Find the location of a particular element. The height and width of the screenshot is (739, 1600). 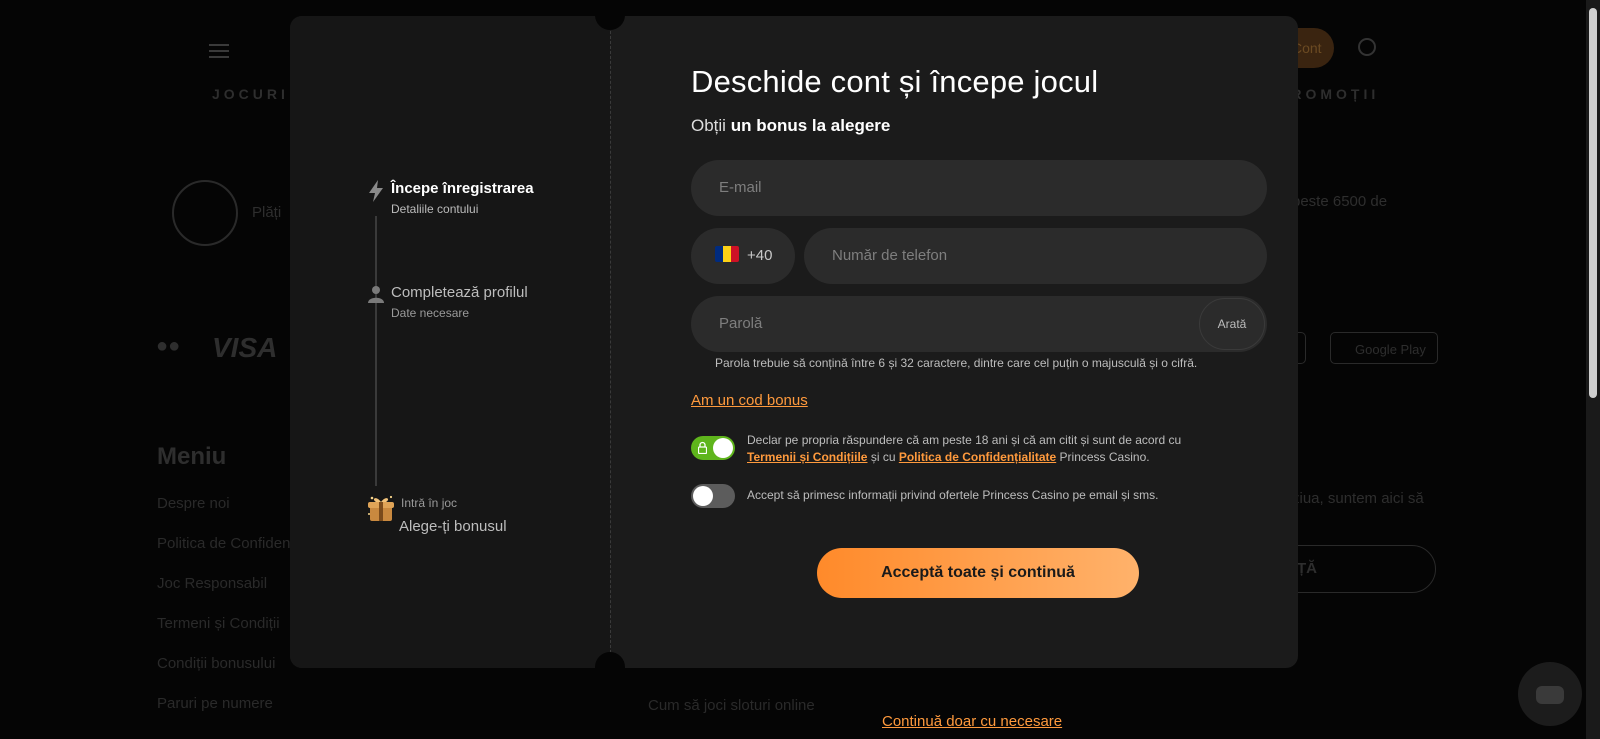

footer-menu-item: Termeni și Condiții is located at coordinates (218, 623).